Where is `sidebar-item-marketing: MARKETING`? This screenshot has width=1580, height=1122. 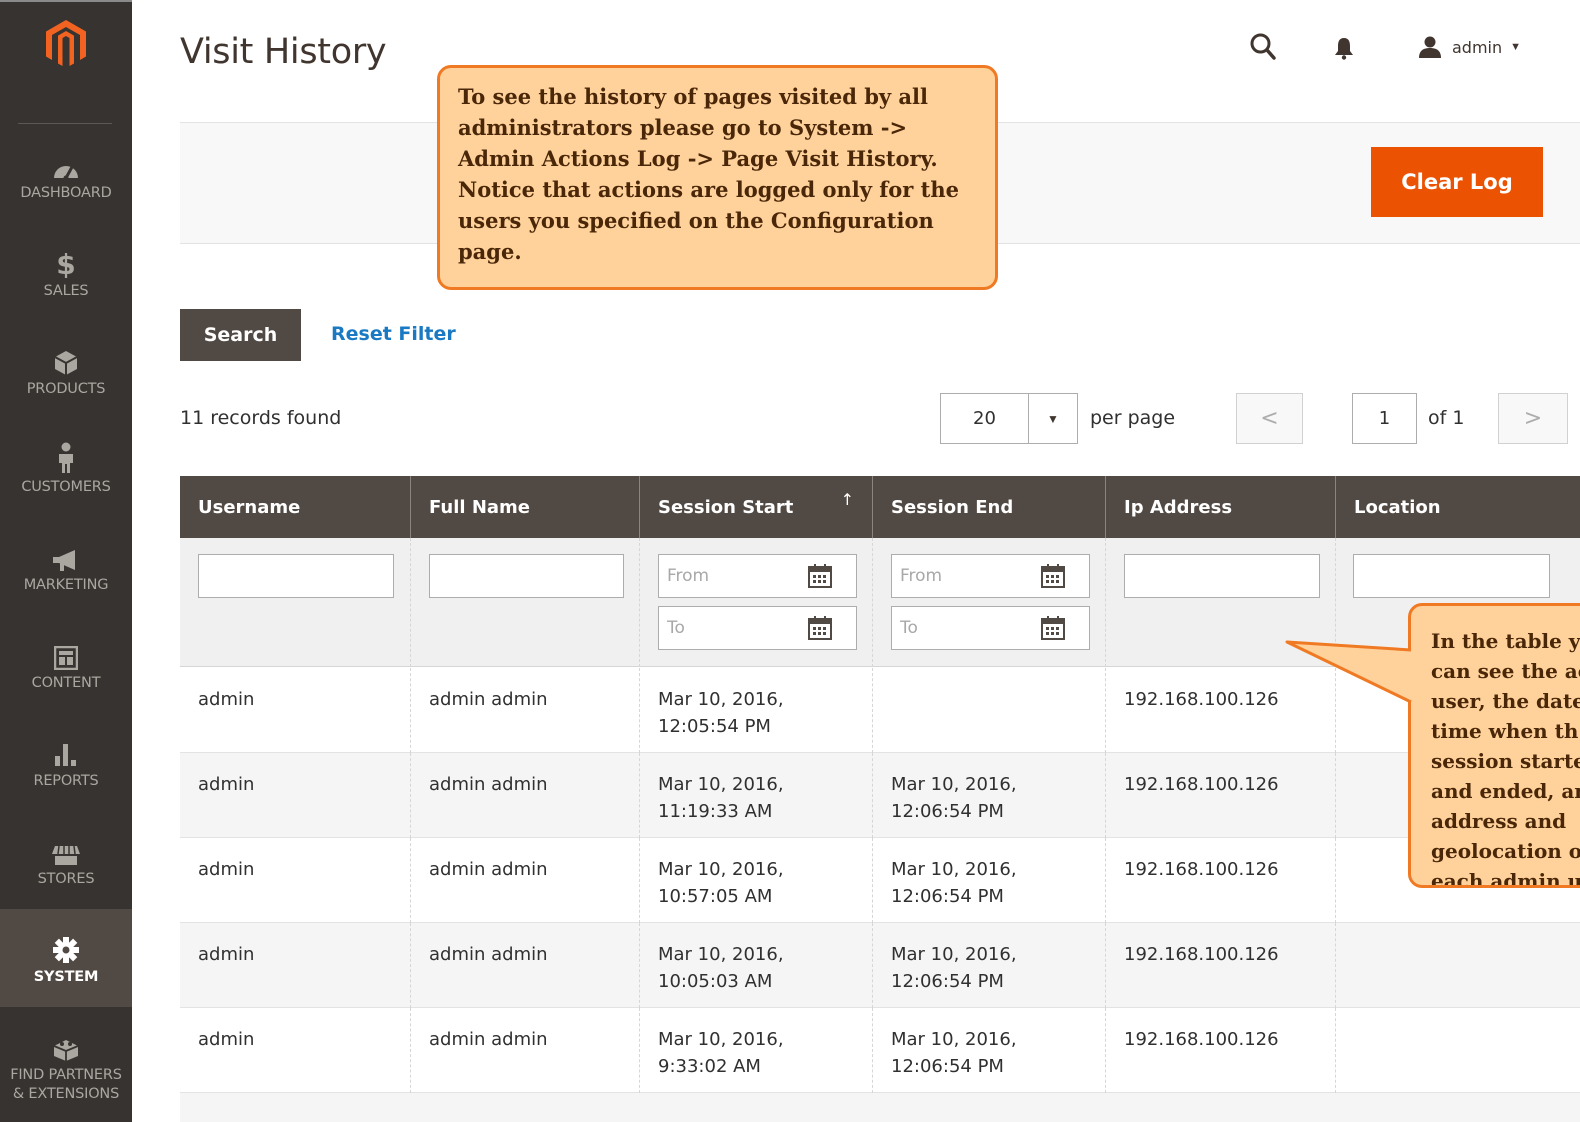
sidebar-item-marketing: MARKETING is located at coordinates (66, 583).